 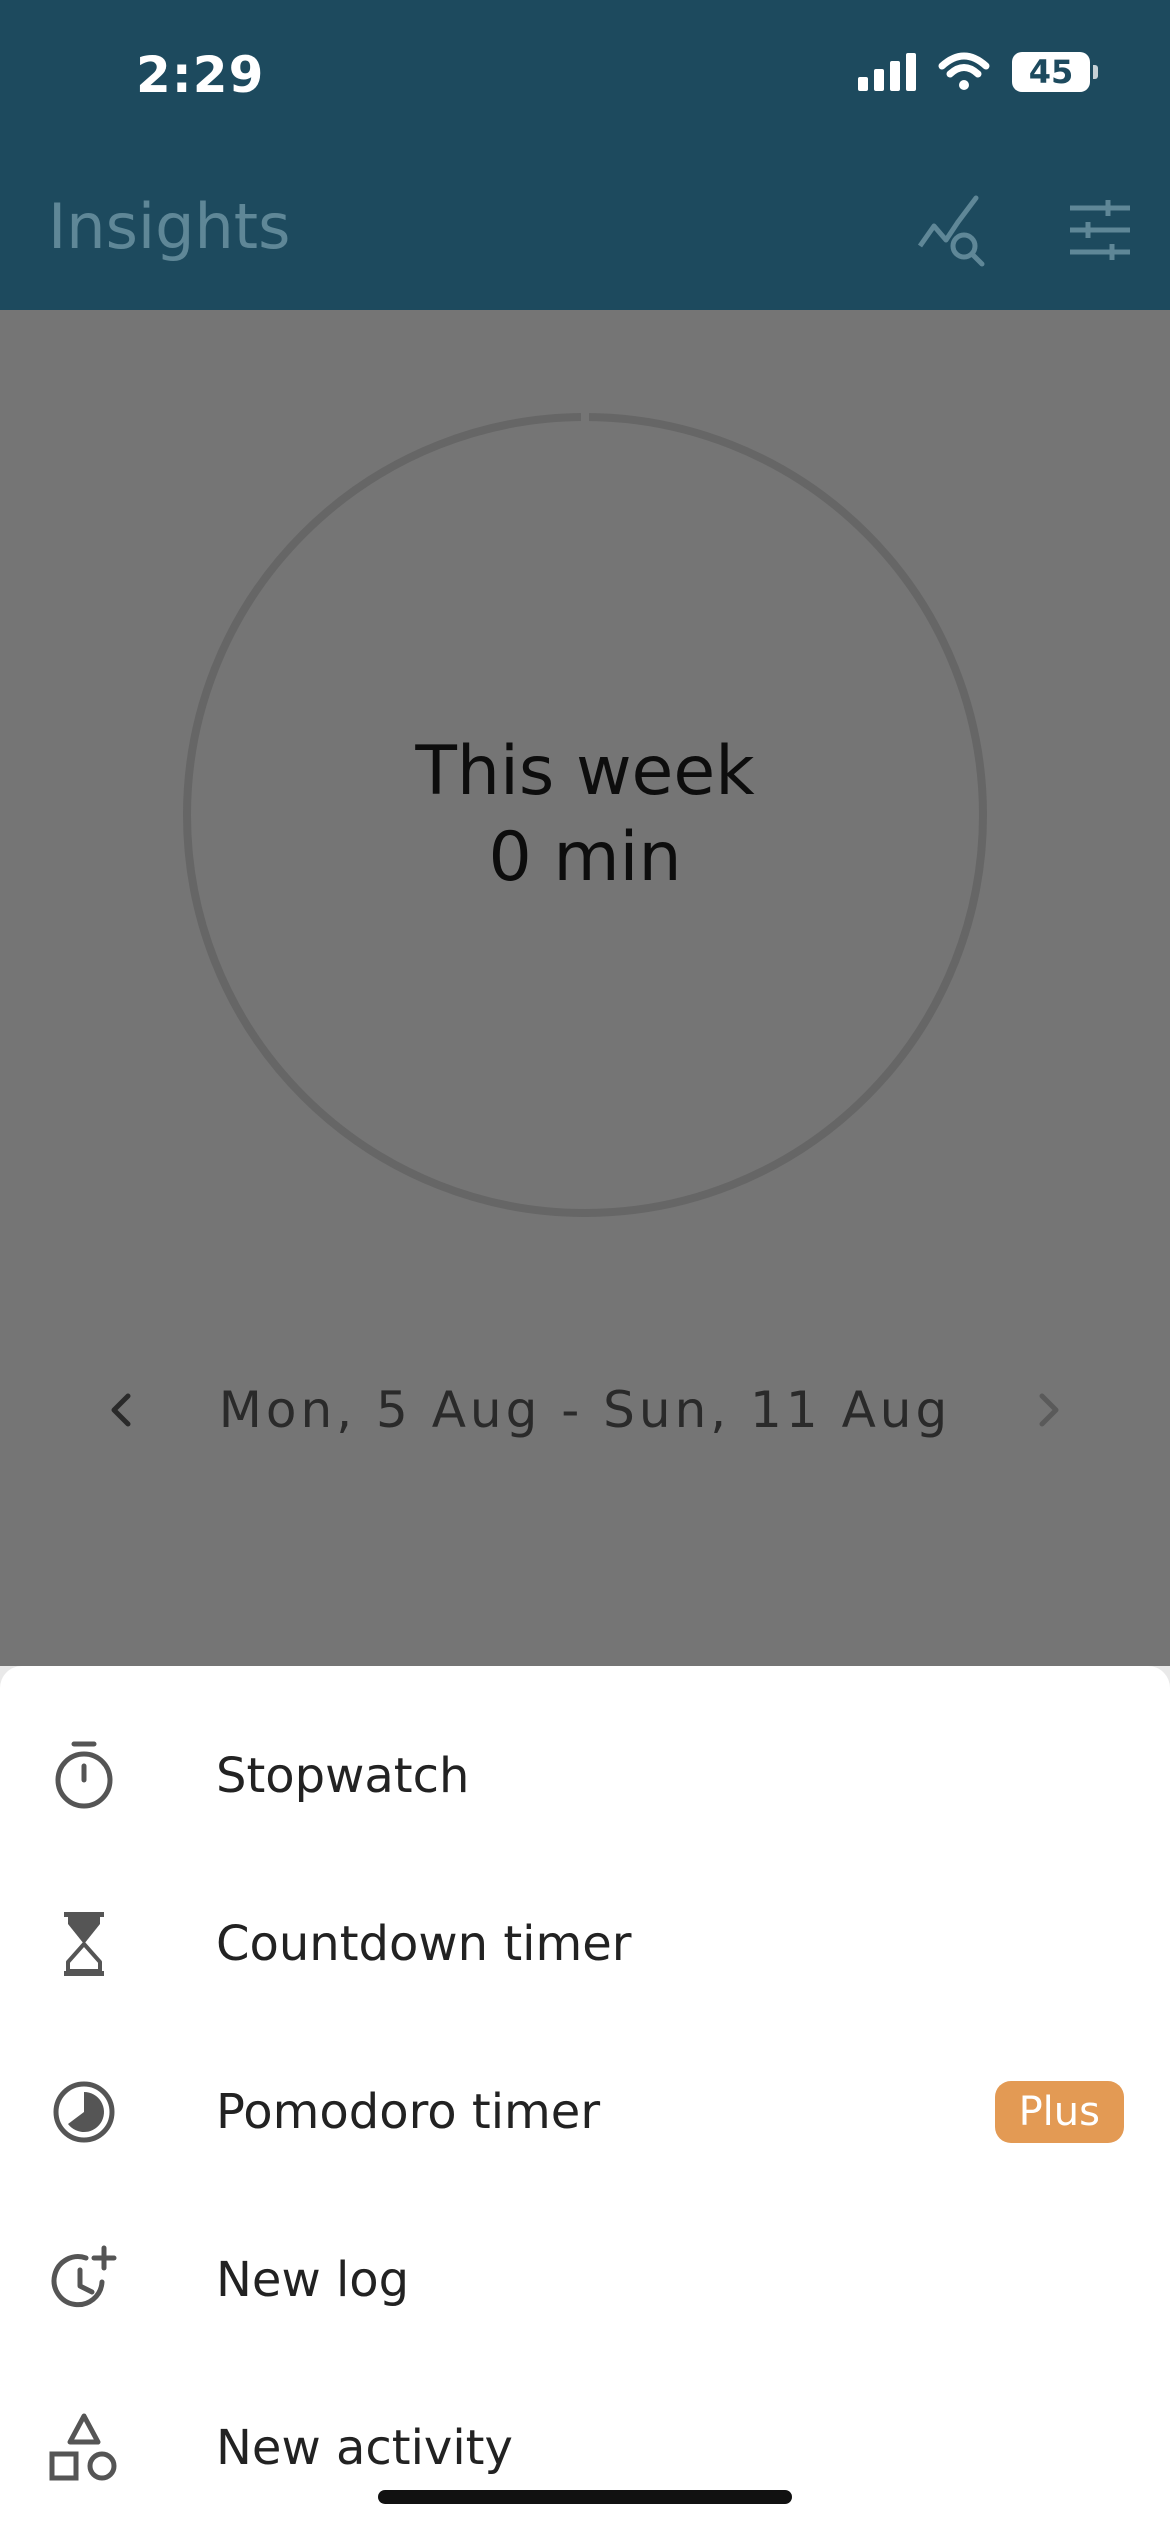 I want to click on menu-item-label: New activity, so click(x=364, y=2448).